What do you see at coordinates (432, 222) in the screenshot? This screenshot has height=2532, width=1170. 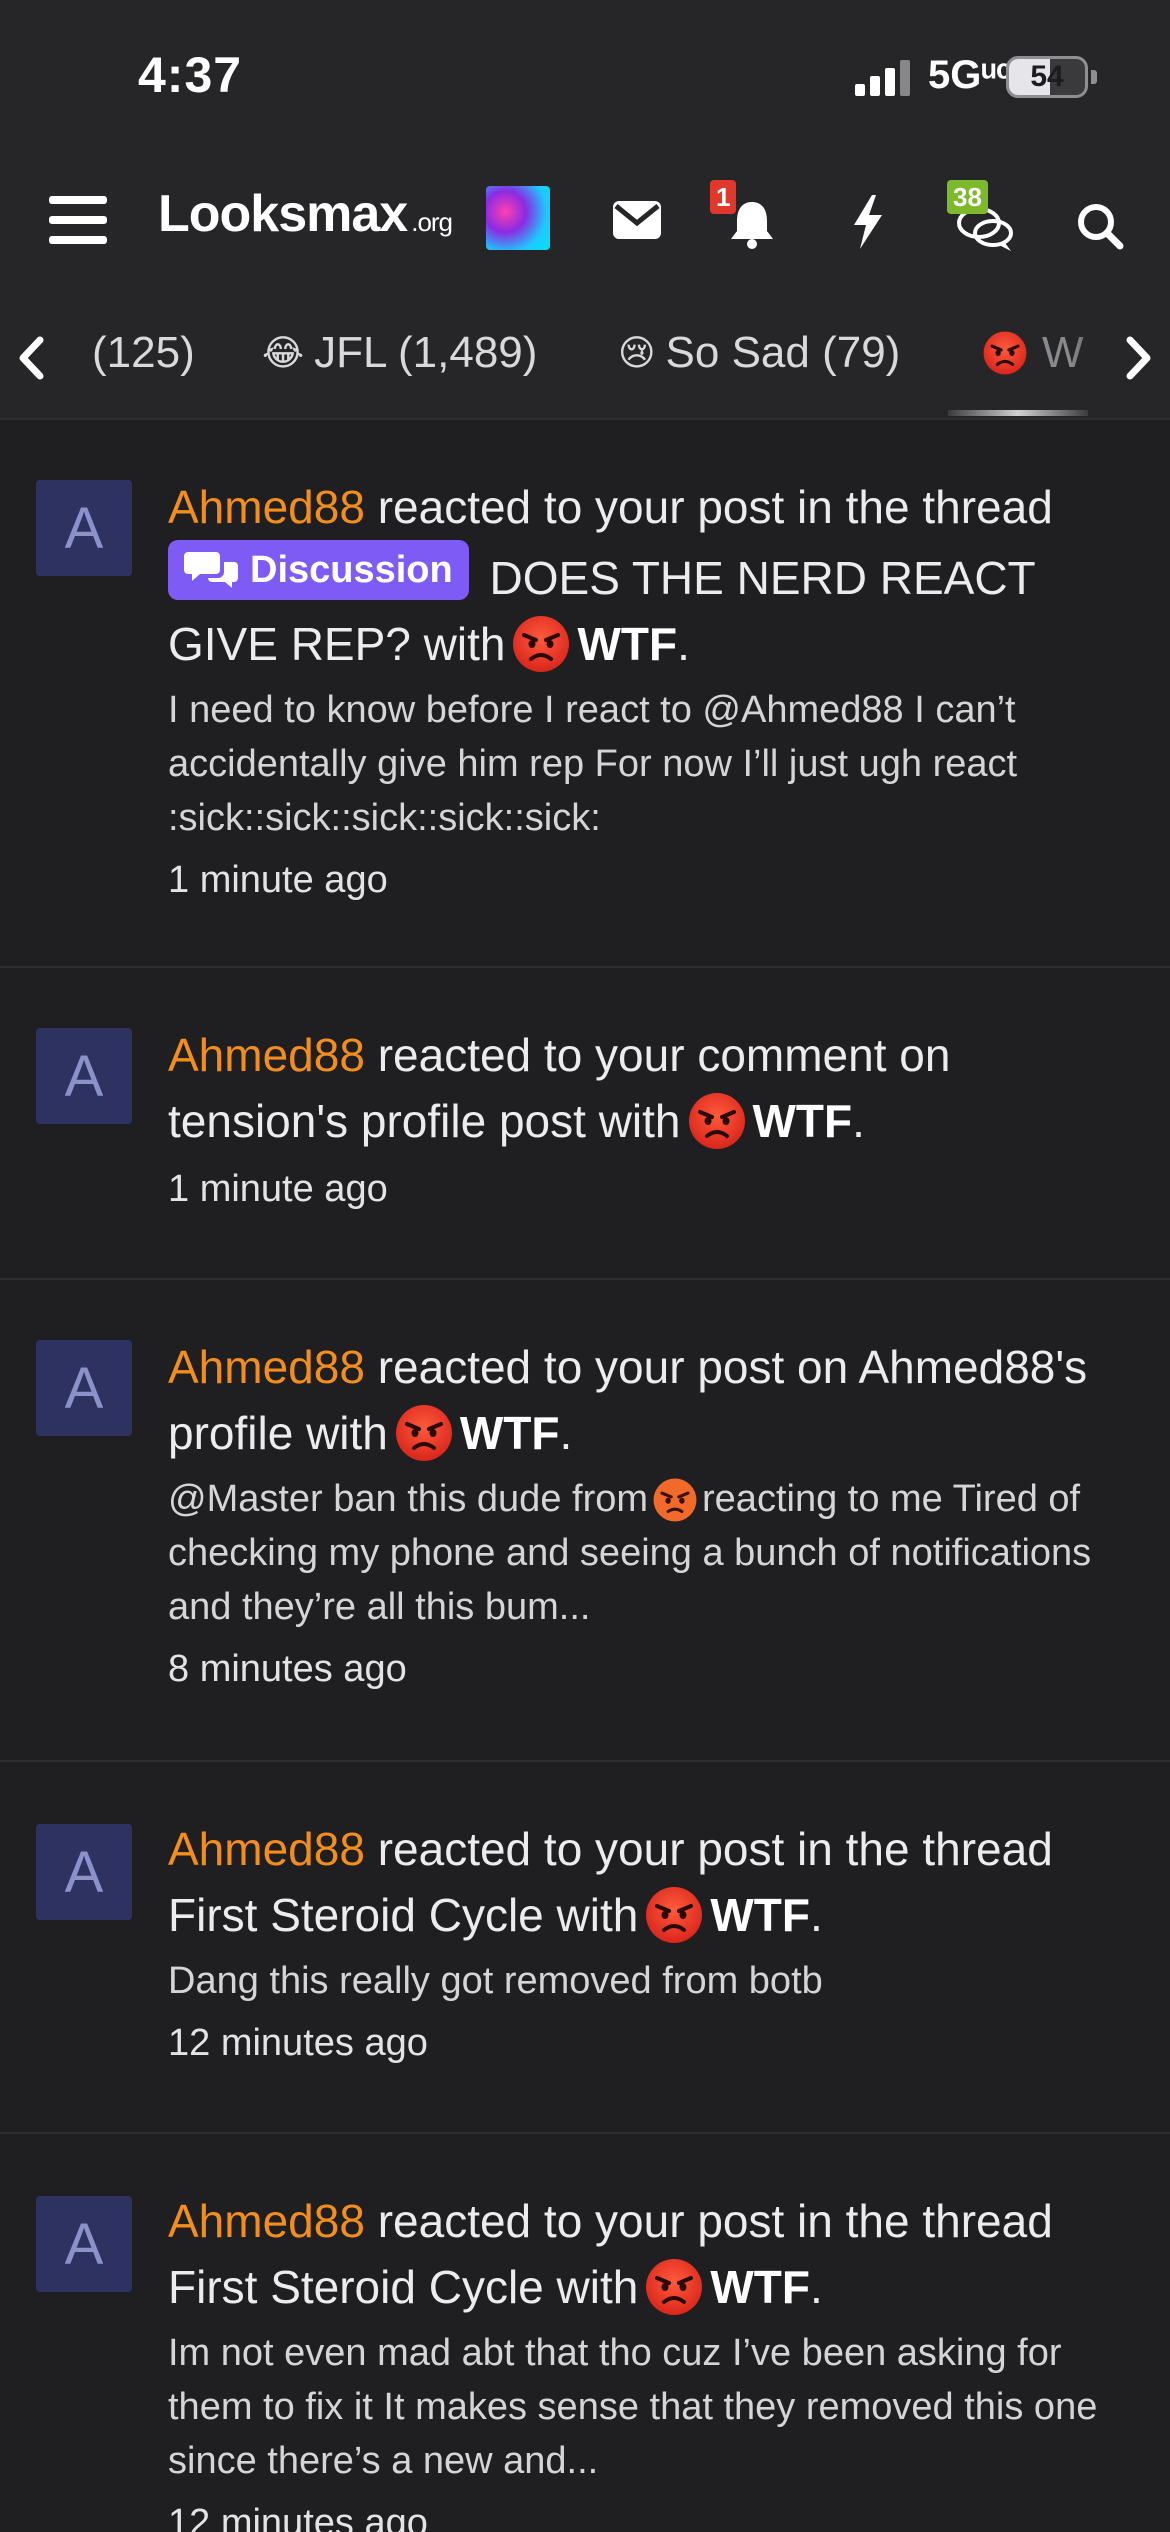 I see `logo-suffix: .org` at bounding box center [432, 222].